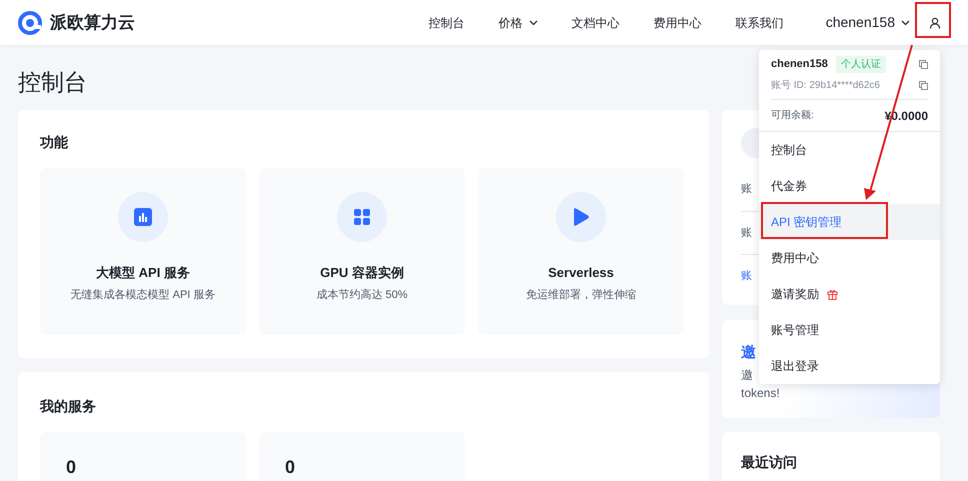  I want to click on grid-icon, so click(362, 217).